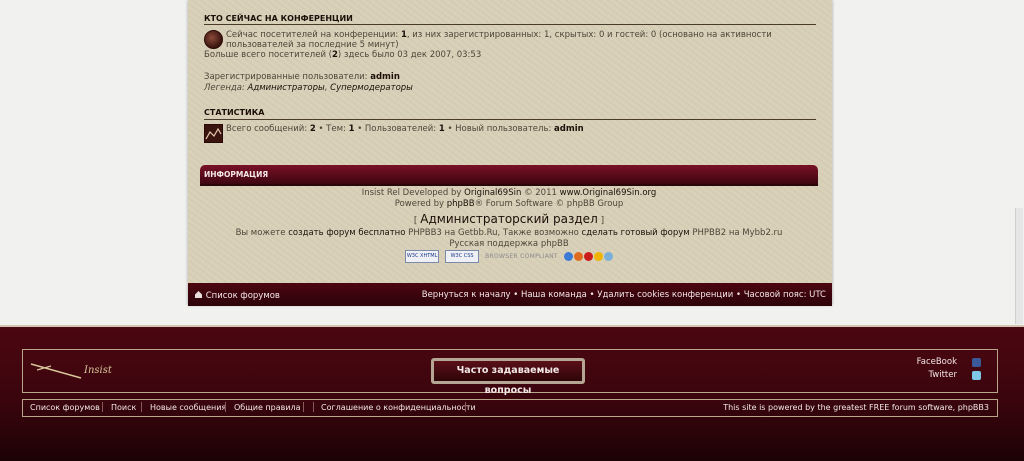  I want to click on insist-logo: Insist, so click(74, 370).